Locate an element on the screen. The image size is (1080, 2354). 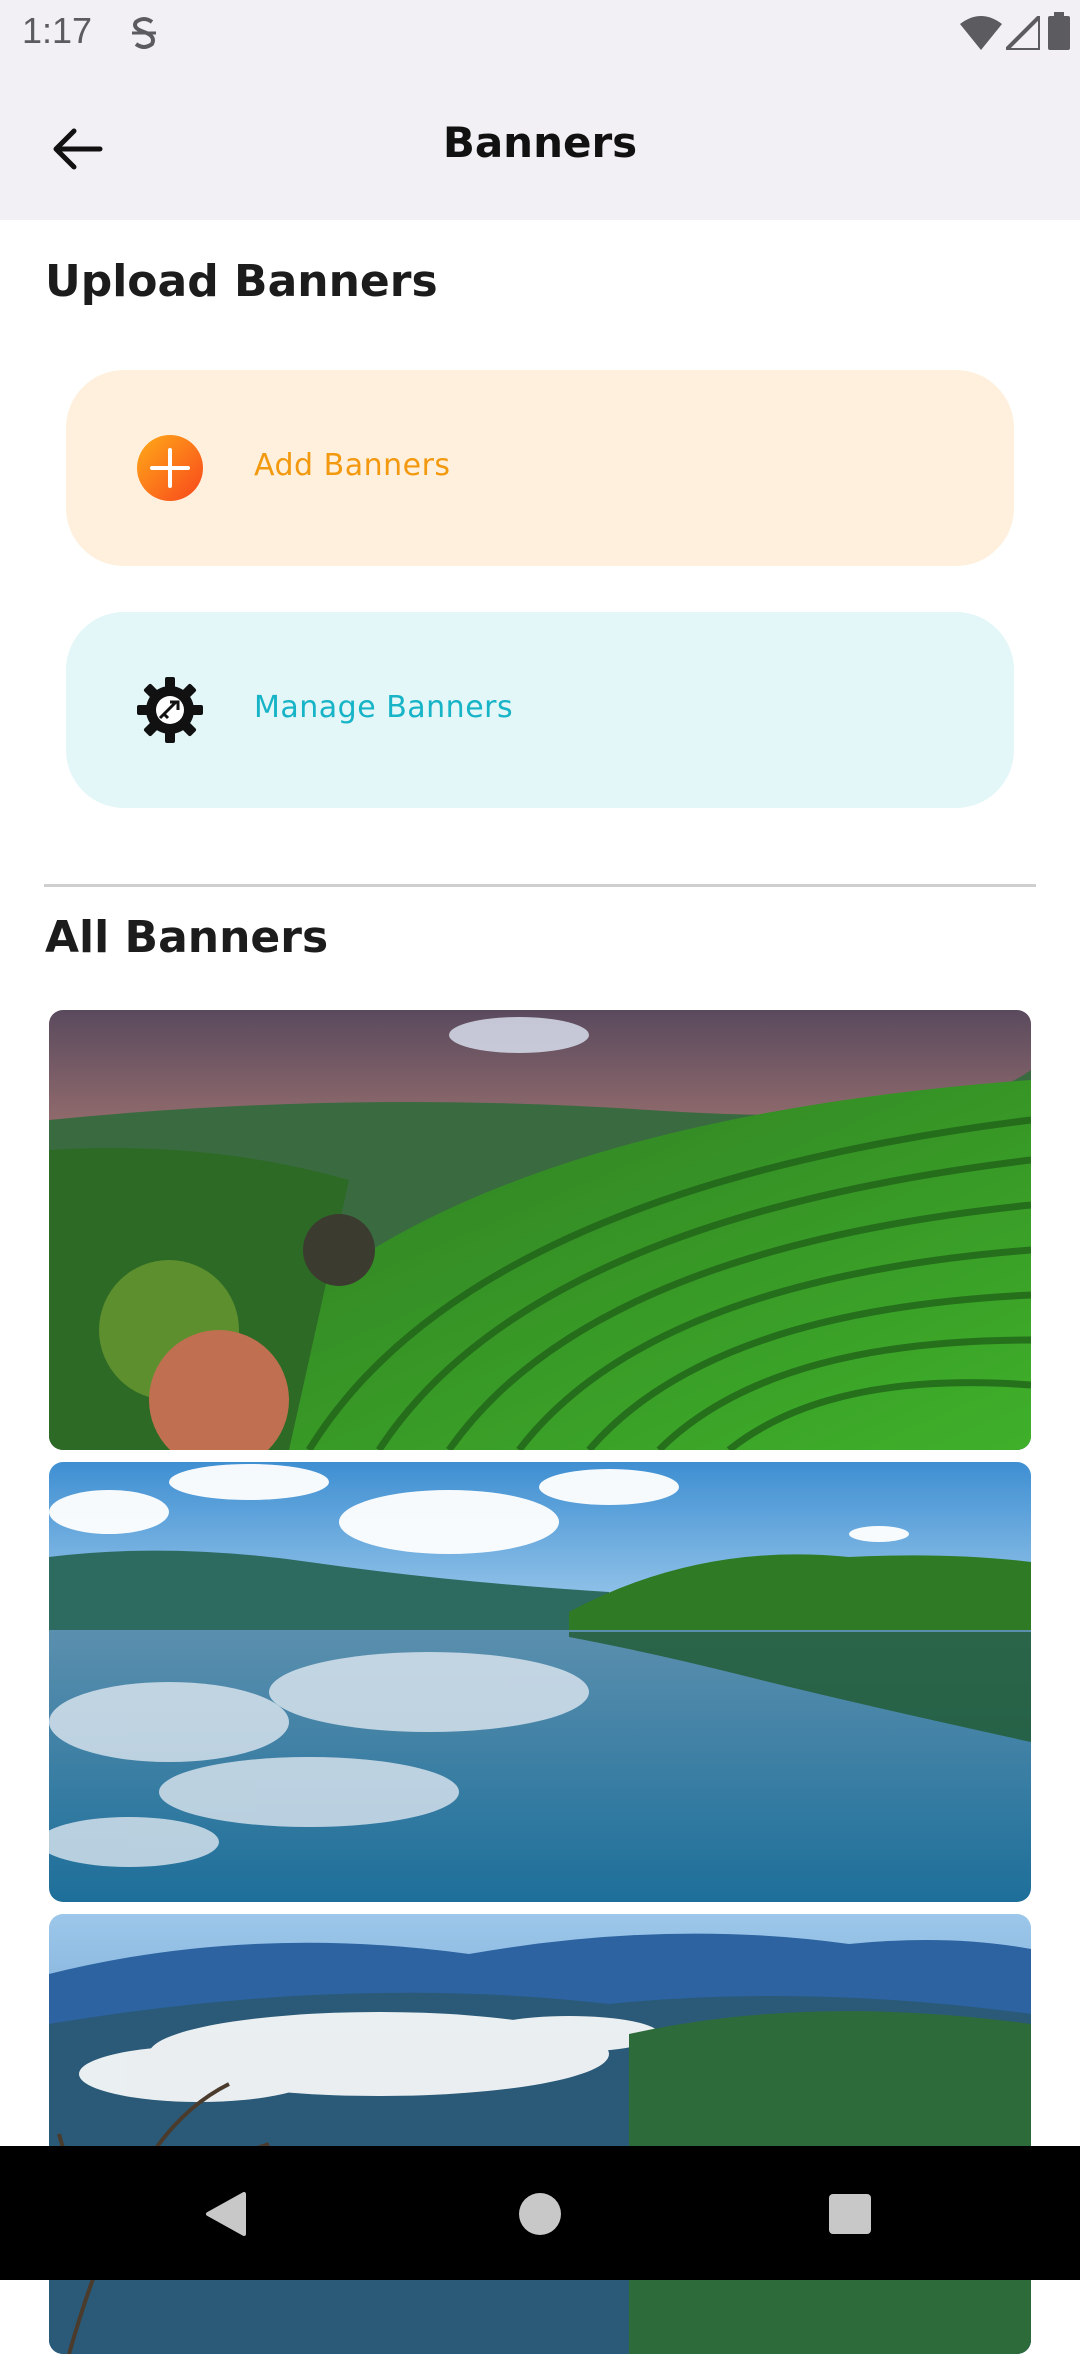
manage-banners-label: Manage Banners is located at coordinates (384, 707).